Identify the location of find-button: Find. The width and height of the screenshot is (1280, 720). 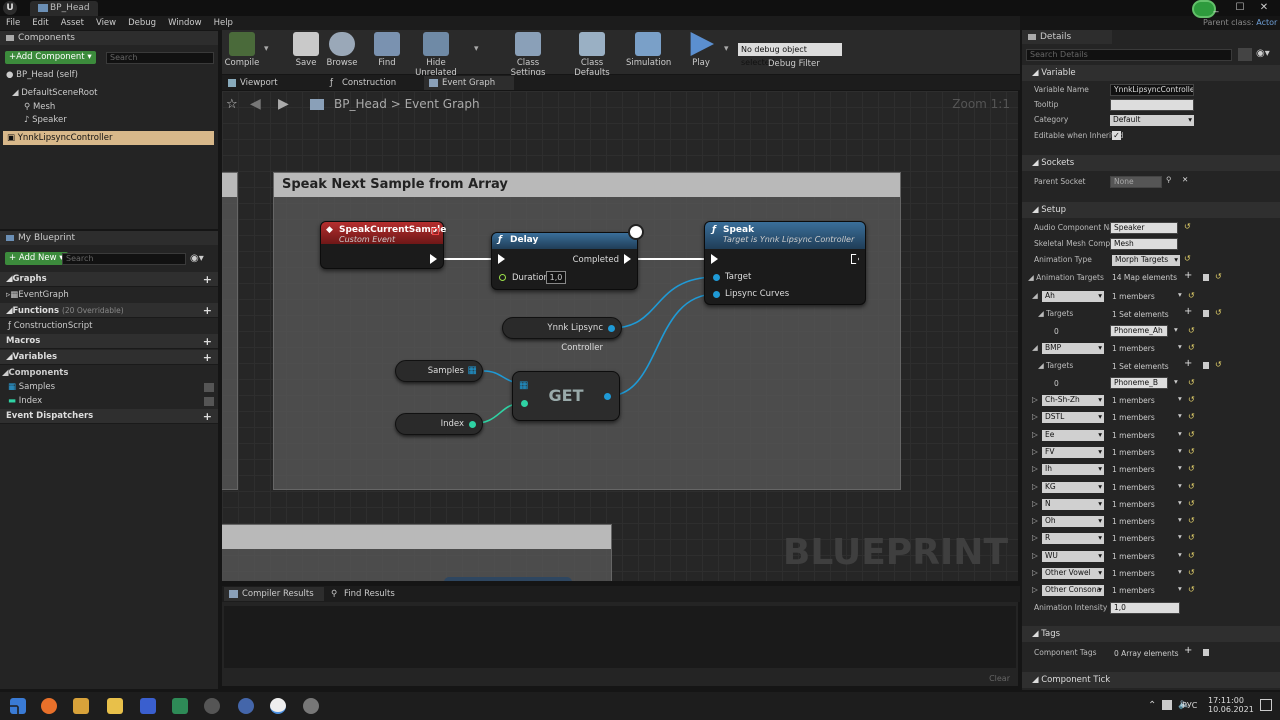
(387, 50).